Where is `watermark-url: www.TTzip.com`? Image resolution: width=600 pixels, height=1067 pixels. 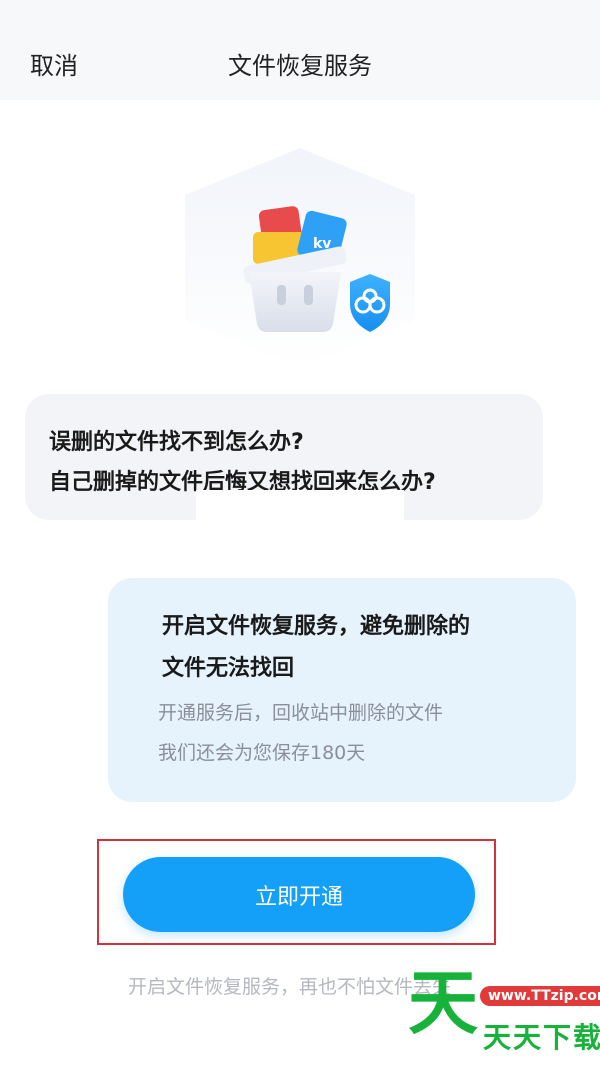 watermark-url: www.TTzip.com is located at coordinates (540, 996).